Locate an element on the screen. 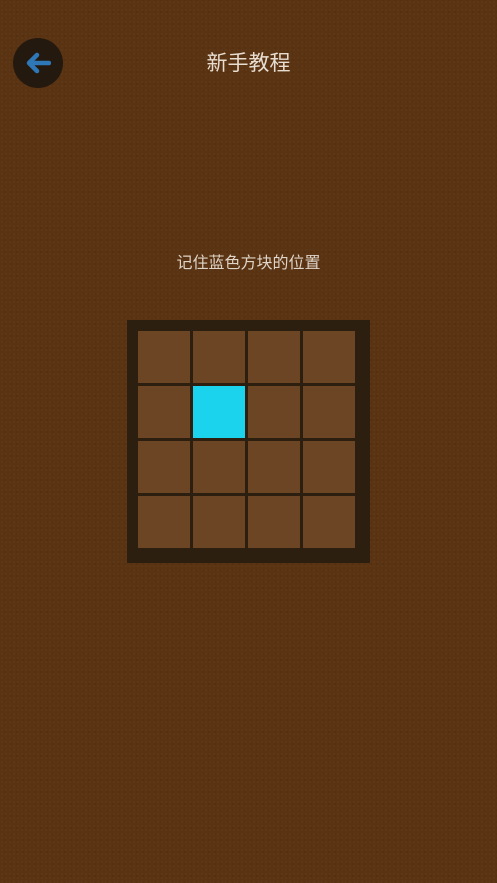  highlighted-cell is located at coordinates (219, 412).